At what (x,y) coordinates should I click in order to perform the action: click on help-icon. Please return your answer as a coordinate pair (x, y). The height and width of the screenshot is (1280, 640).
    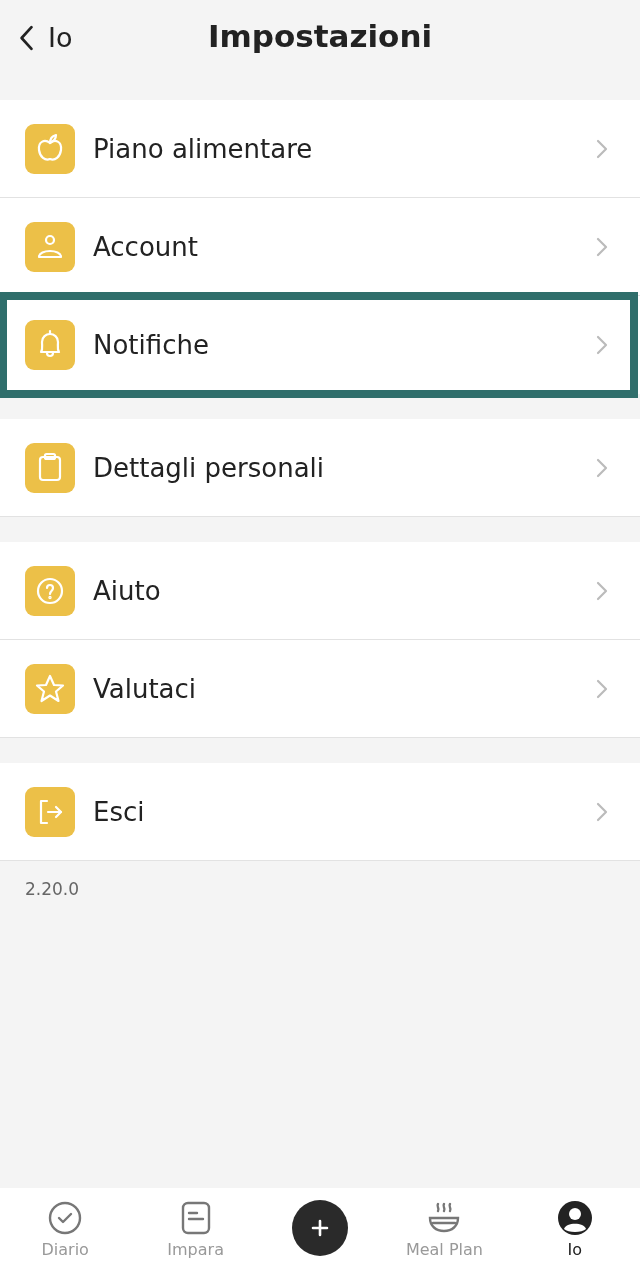
    Looking at the image, I should click on (50, 590).